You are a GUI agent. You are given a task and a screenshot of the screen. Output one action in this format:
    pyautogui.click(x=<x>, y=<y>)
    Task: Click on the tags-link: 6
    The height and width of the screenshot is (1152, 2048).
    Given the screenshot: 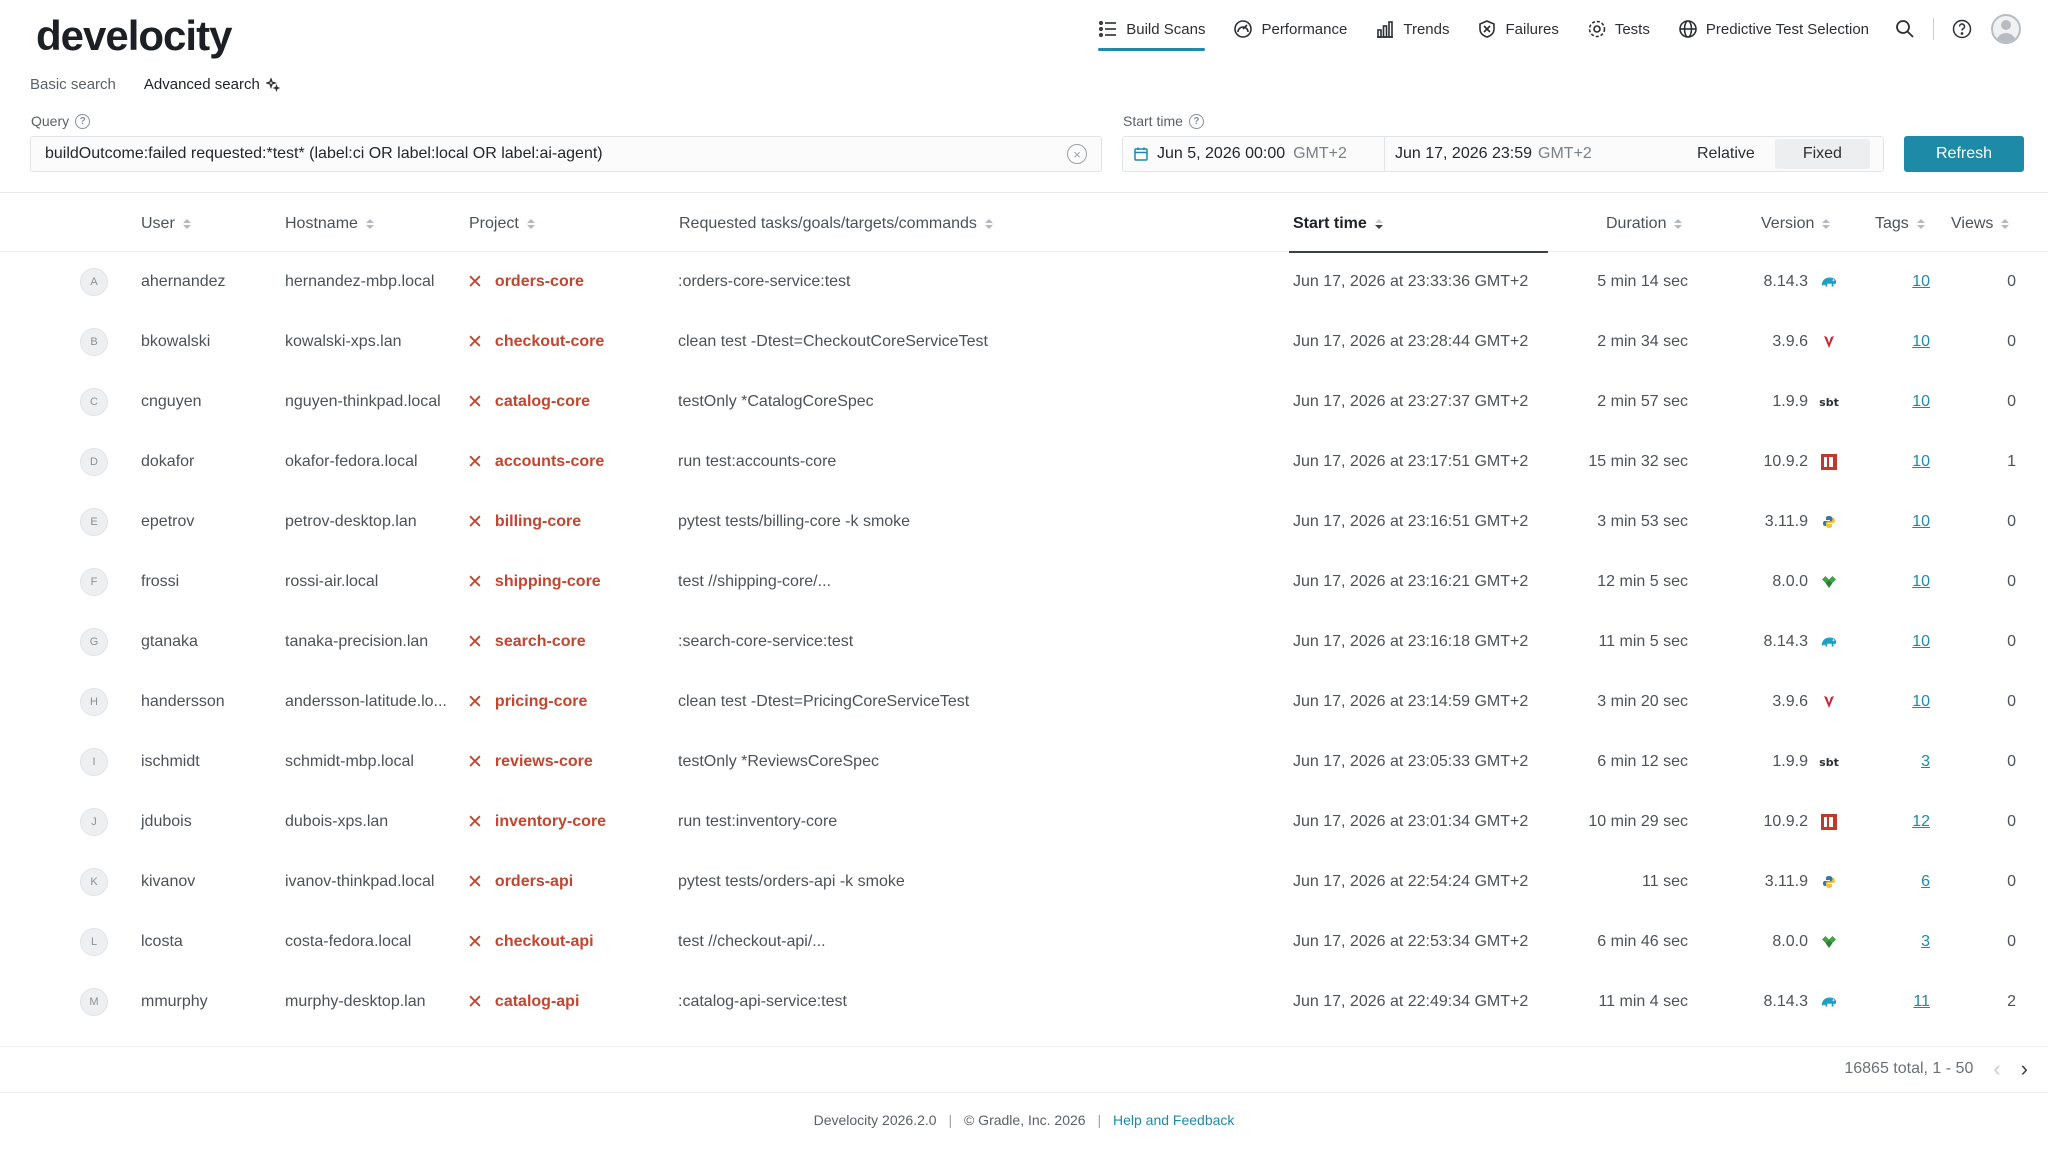 What is the action you would take?
    pyautogui.click(x=1925, y=882)
    